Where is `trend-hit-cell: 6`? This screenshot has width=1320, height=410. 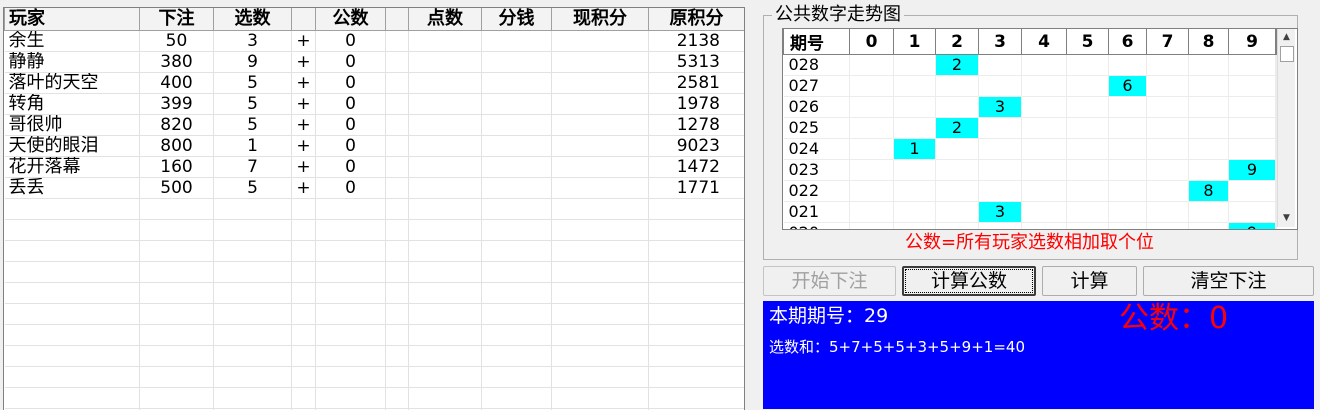 trend-hit-cell: 6 is located at coordinates (1128, 86).